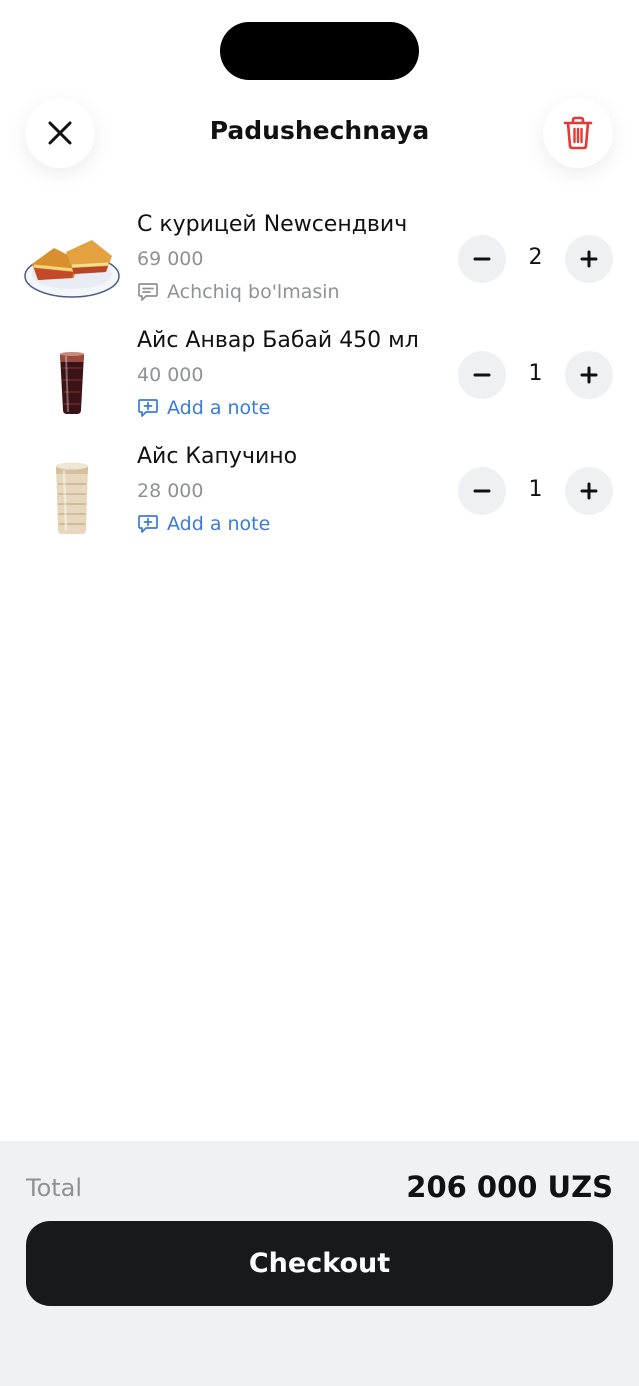  I want to click on checkout-button: Checkout, so click(319, 1263).